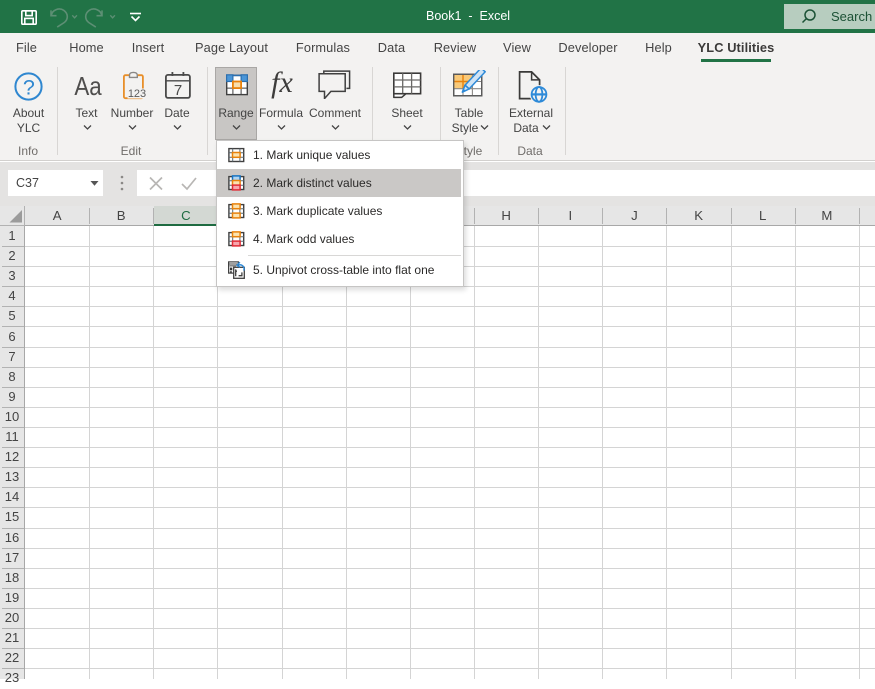 This screenshot has width=875, height=689. What do you see at coordinates (178, 90) in the screenshot?
I see `svg-text: 7` at bounding box center [178, 90].